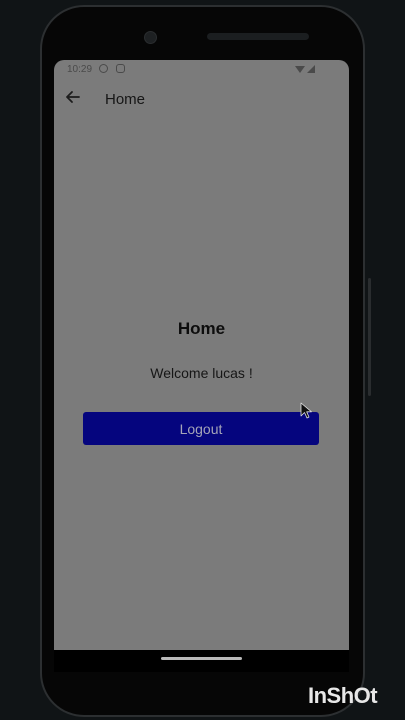 This screenshot has width=405, height=720. I want to click on logout-button: Logout, so click(201, 428).